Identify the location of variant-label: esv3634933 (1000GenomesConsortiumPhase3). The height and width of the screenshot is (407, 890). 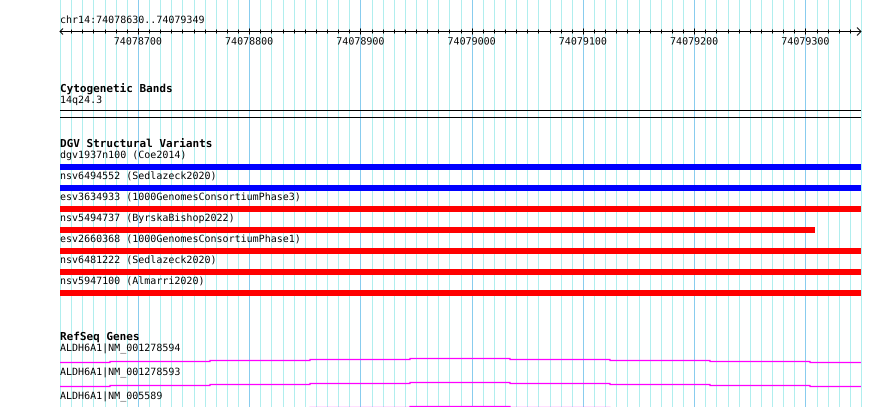
(180, 198).